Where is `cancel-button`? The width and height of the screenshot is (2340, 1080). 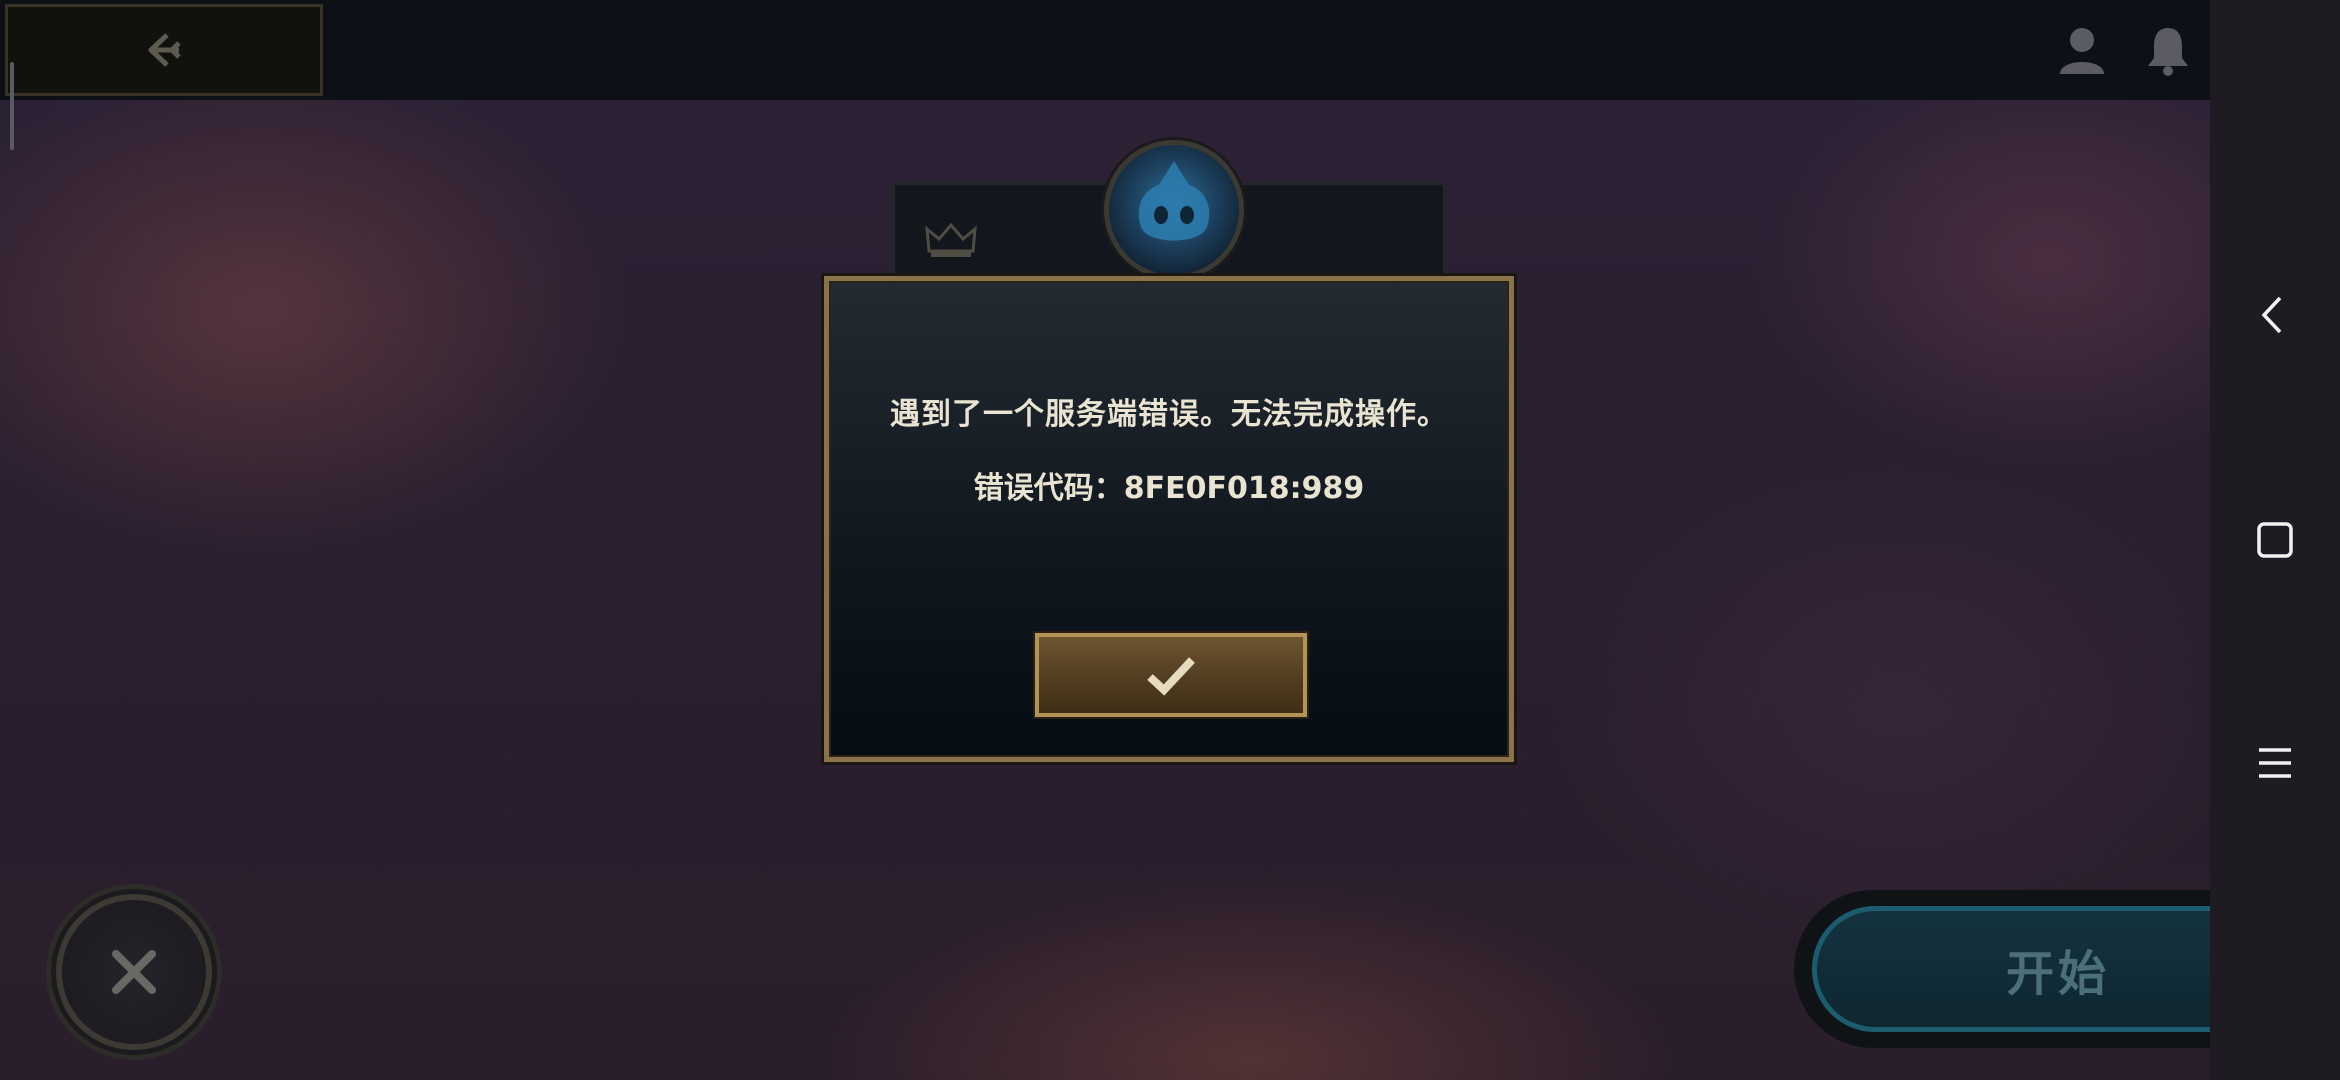 cancel-button is located at coordinates (134, 972).